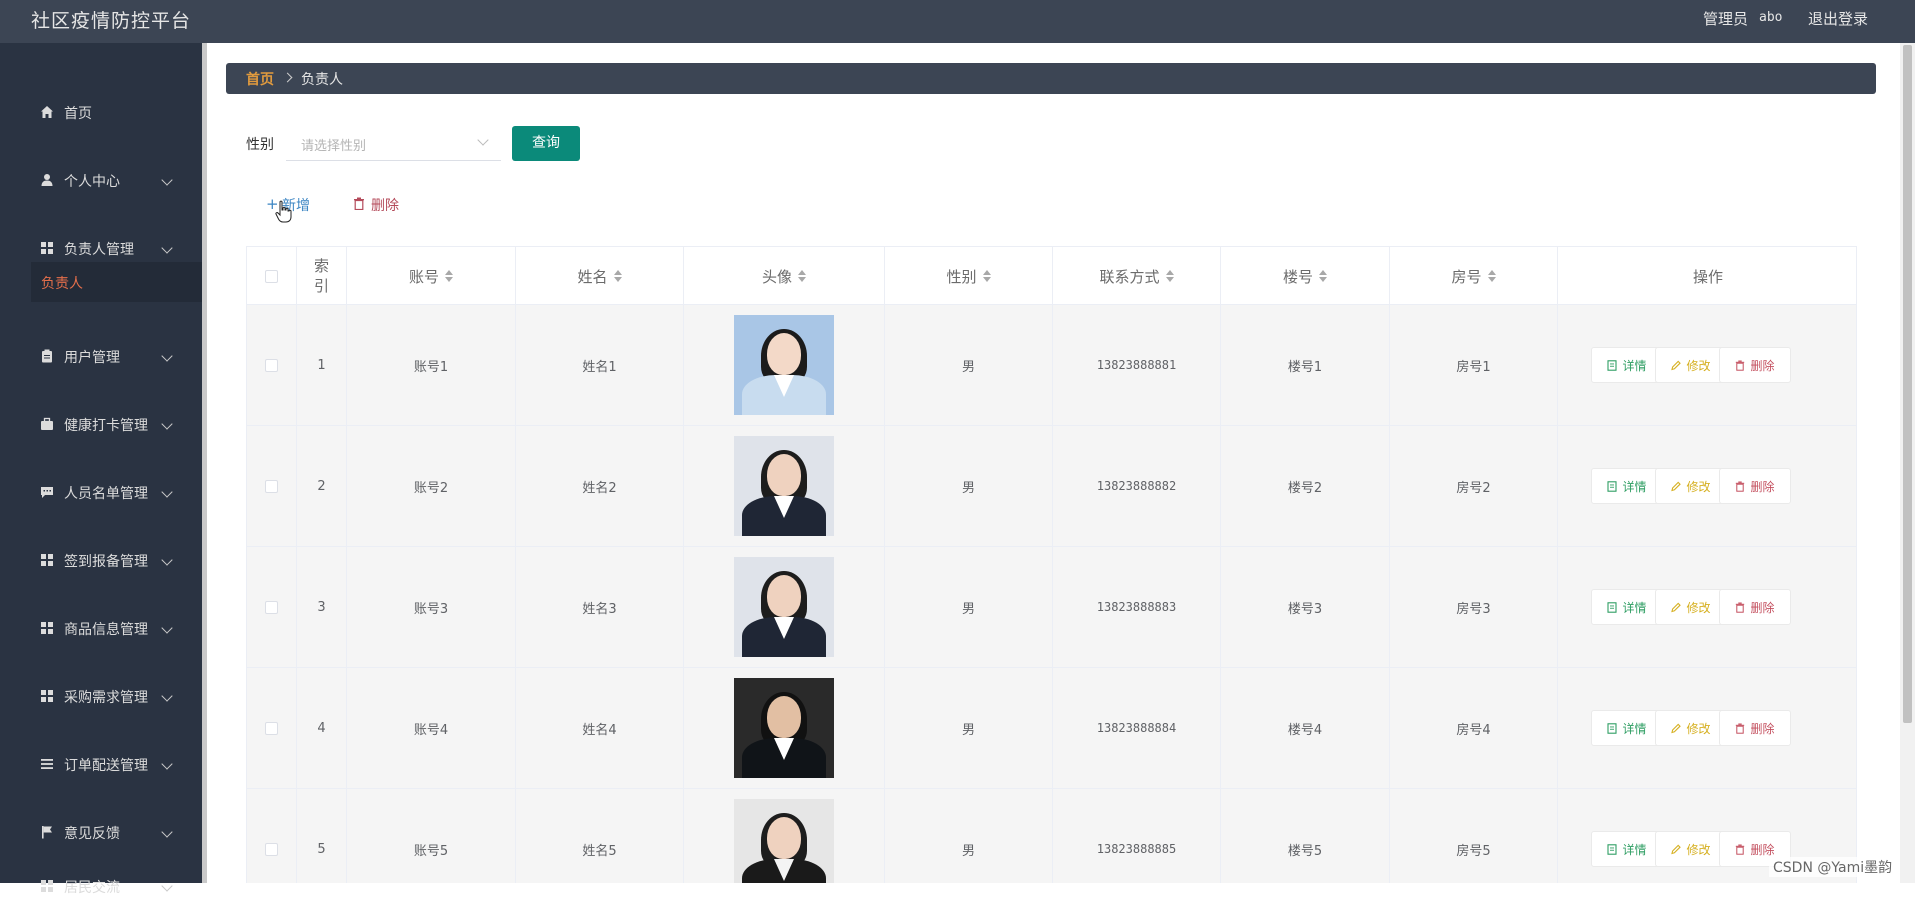 The height and width of the screenshot is (906, 1915). I want to click on cell-phone-text: 13823888883, so click(1136, 607).